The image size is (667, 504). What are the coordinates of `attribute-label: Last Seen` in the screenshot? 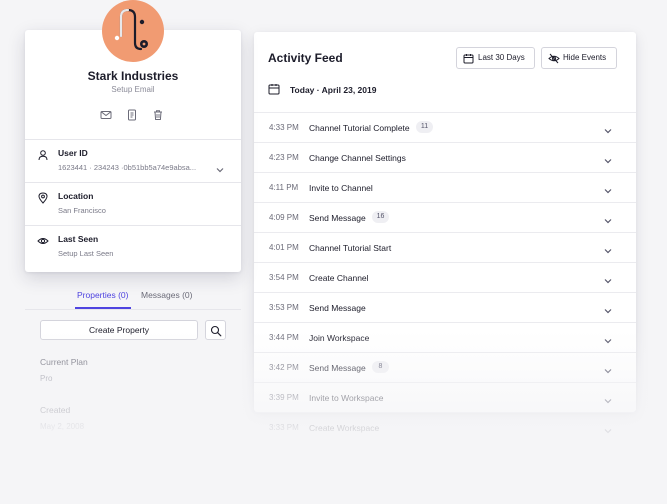 It's located at (78, 239).